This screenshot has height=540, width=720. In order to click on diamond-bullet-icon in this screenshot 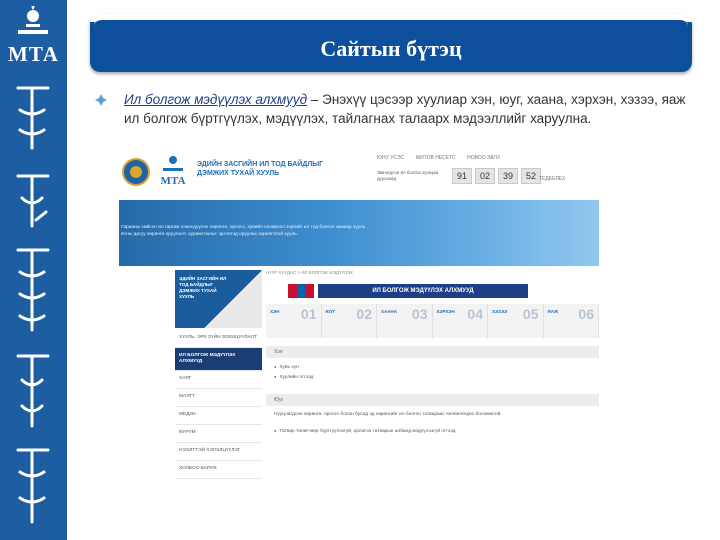, I will do `click(101, 100)`.